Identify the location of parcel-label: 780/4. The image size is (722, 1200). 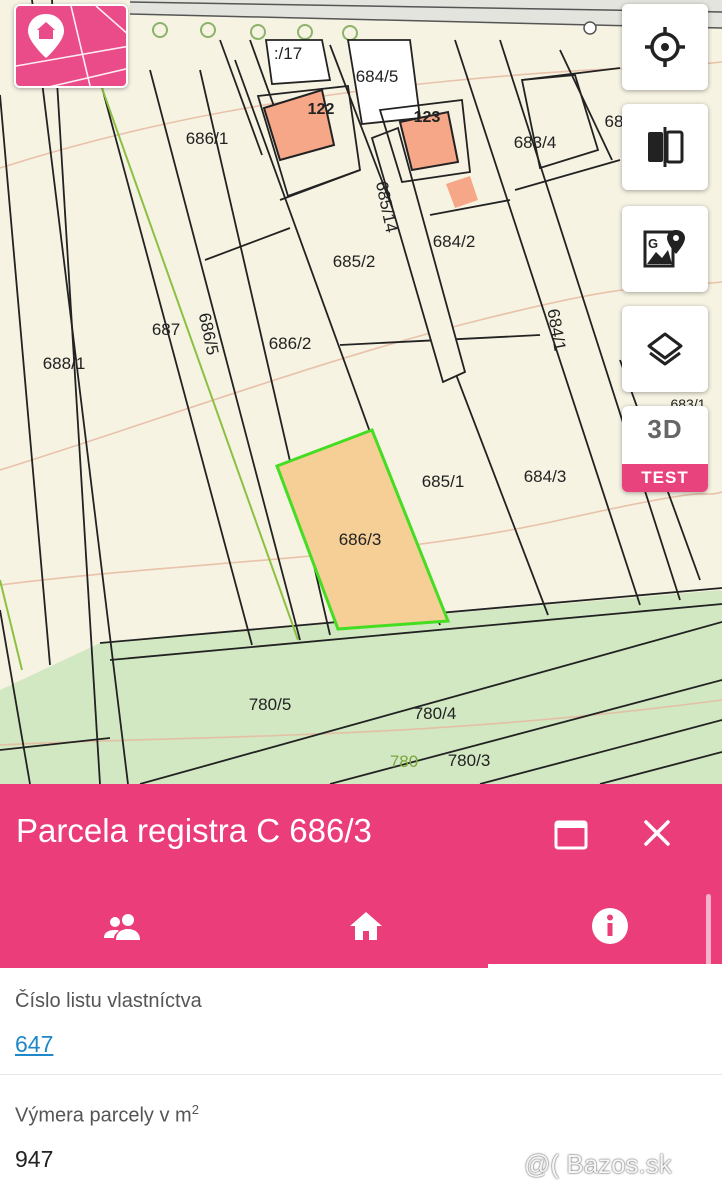
(435, 714).